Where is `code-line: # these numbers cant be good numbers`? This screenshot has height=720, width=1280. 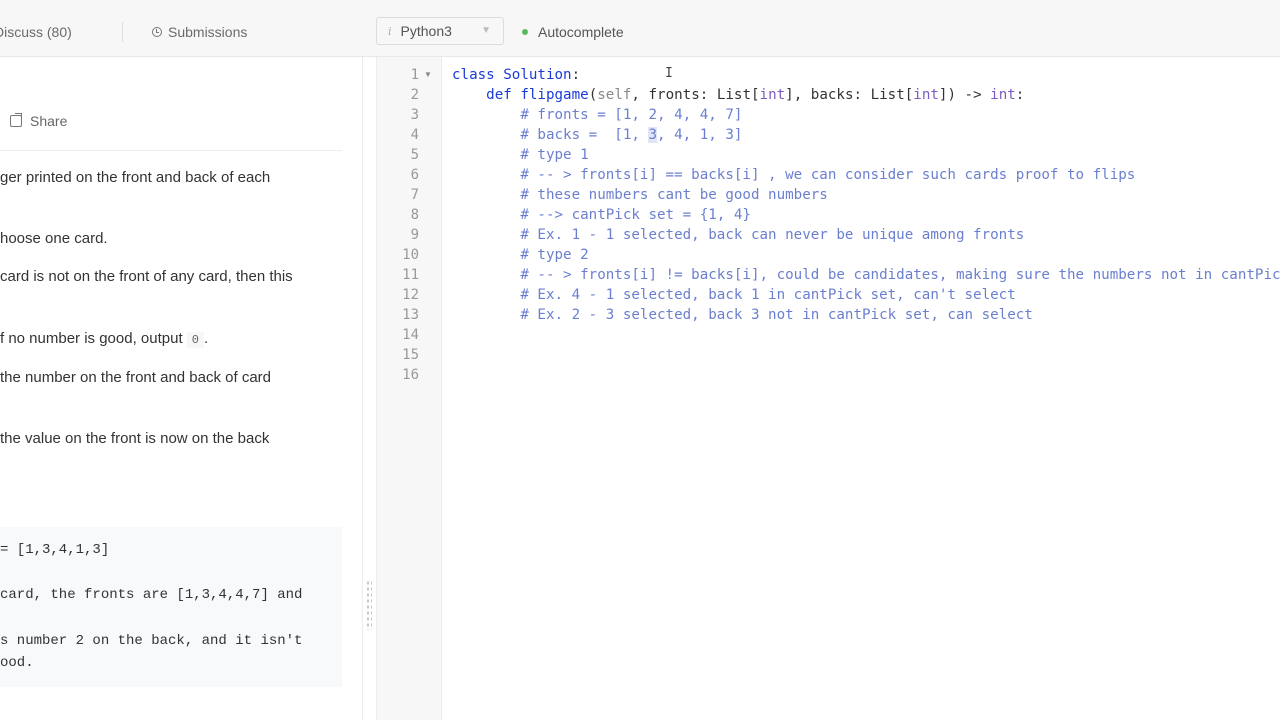 code-line: # these numbers cant be good numbers is located at coordinates (640, 195).